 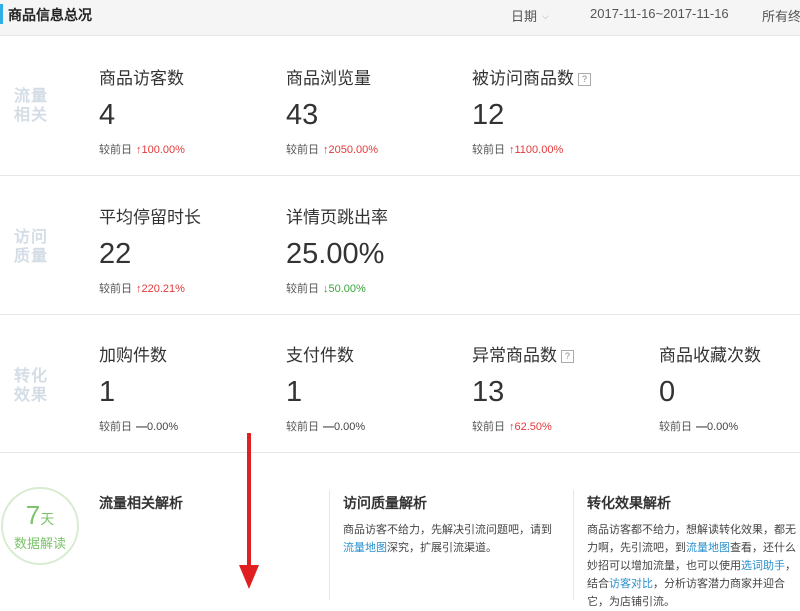 I want to click on metric-product-visitors: 商品访客数 4 较前日 ↑100.00%, so click(x=142, y=110).